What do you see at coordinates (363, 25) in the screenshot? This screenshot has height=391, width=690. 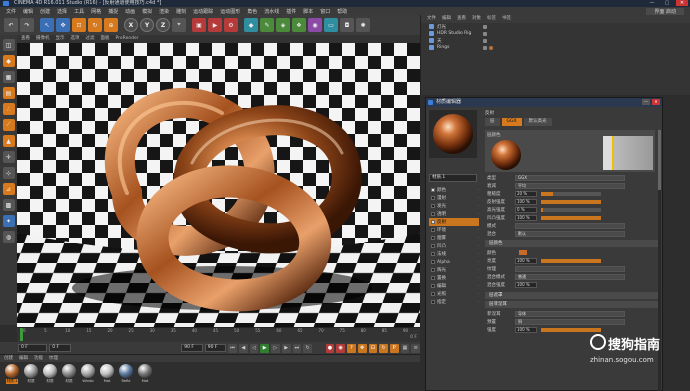 I see `light-icon: ✺` at bounding box center [363, 25].